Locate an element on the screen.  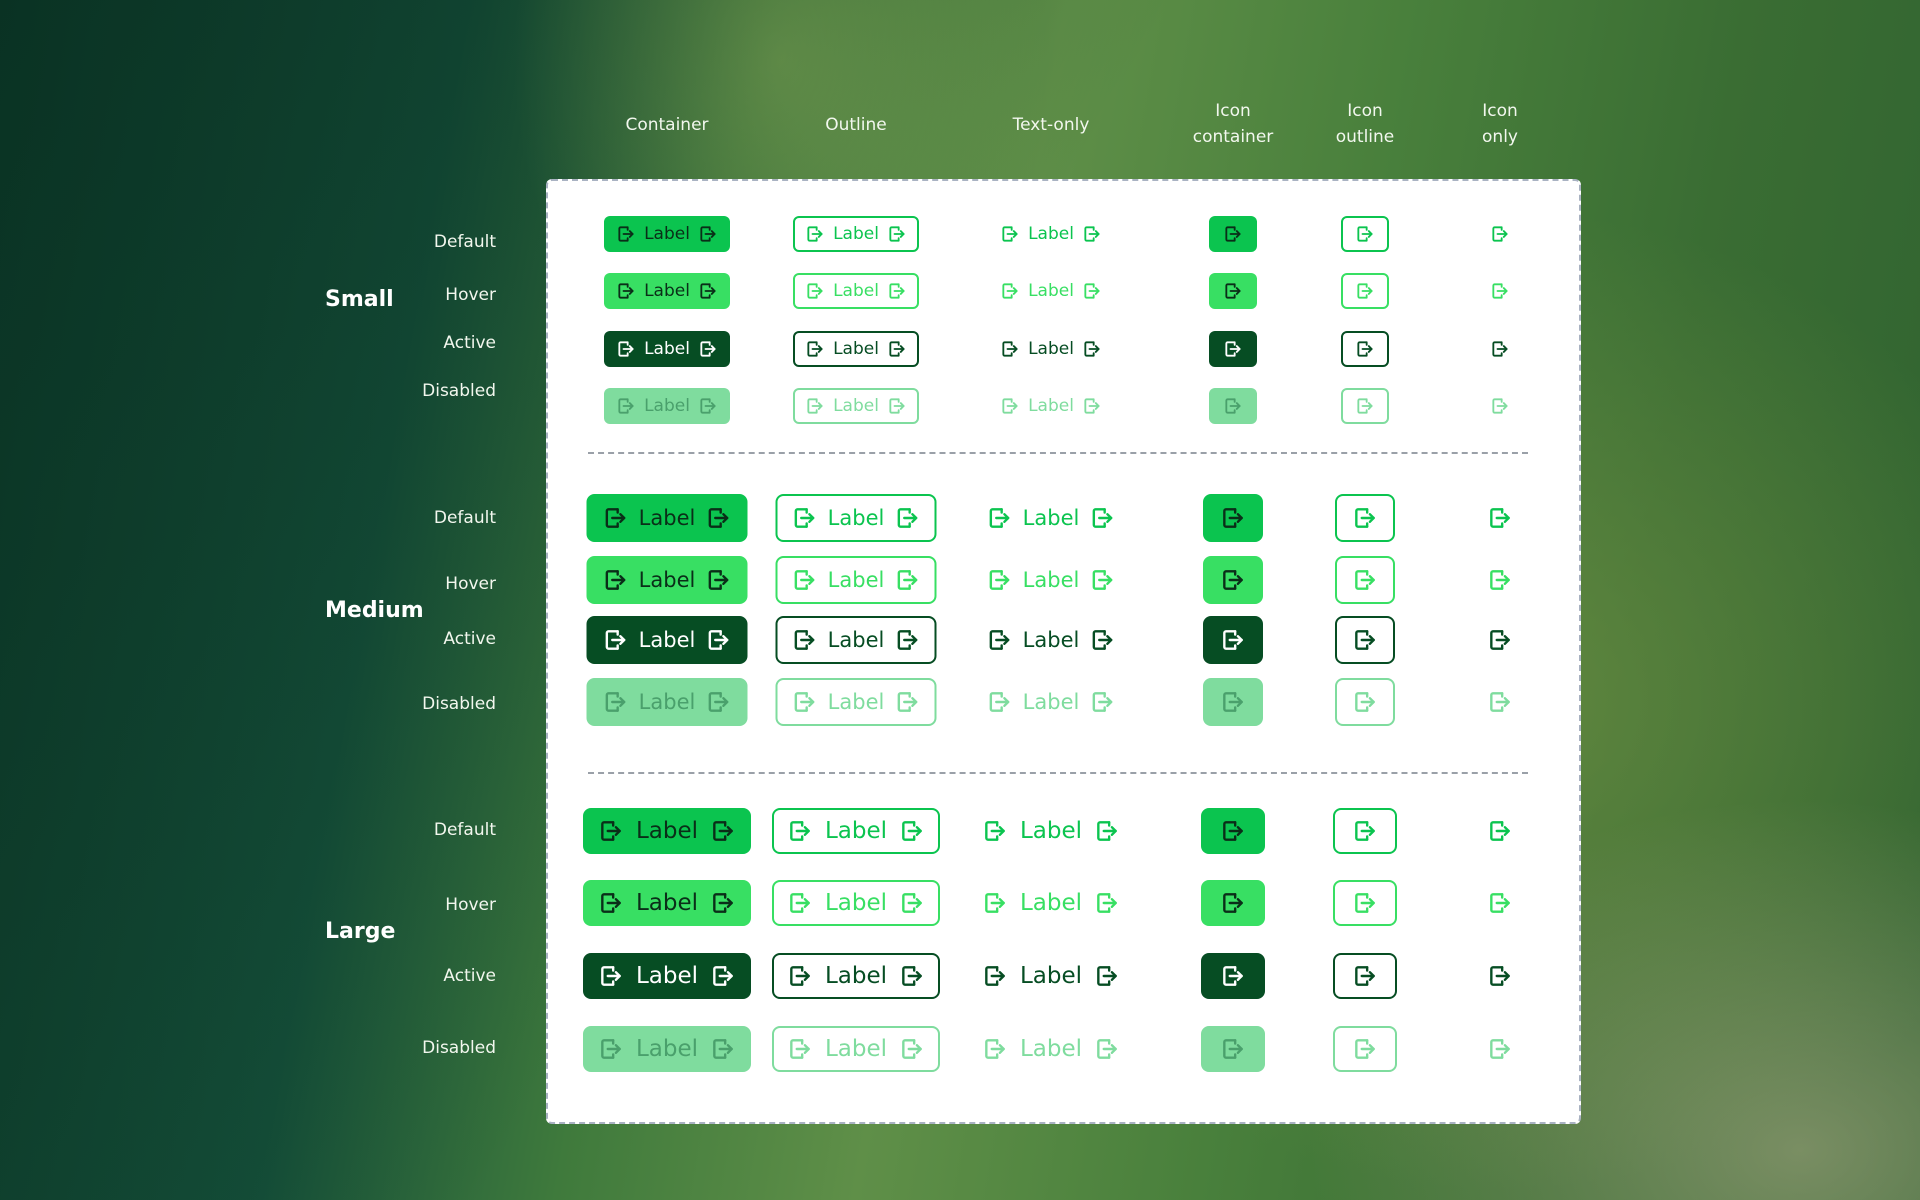
state-label-small-default: Default is located at coordinates (464, 242).